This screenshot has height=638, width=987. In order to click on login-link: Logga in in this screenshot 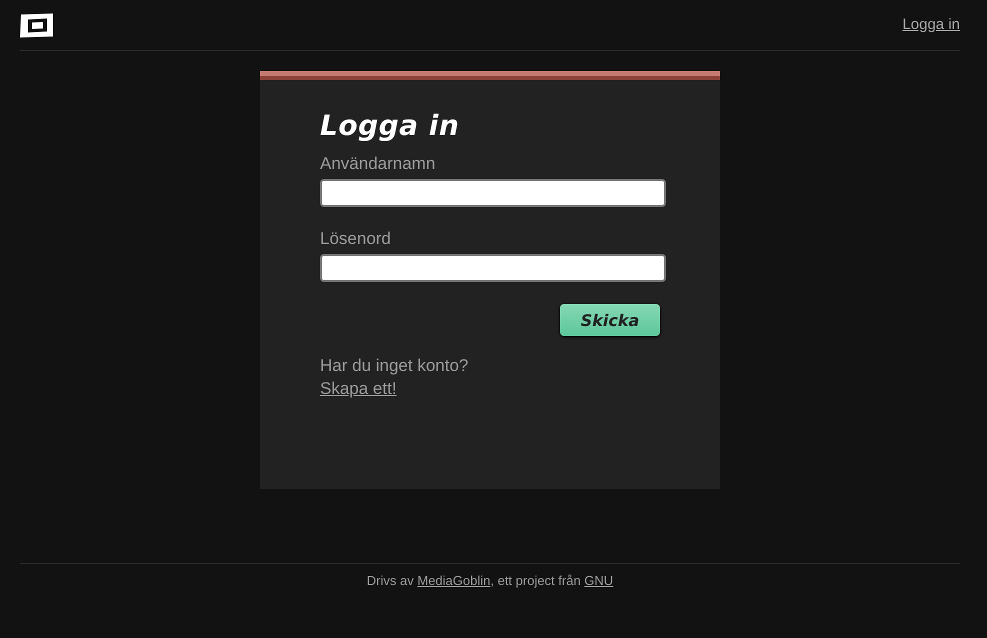, I will do `click(931, 24)`.